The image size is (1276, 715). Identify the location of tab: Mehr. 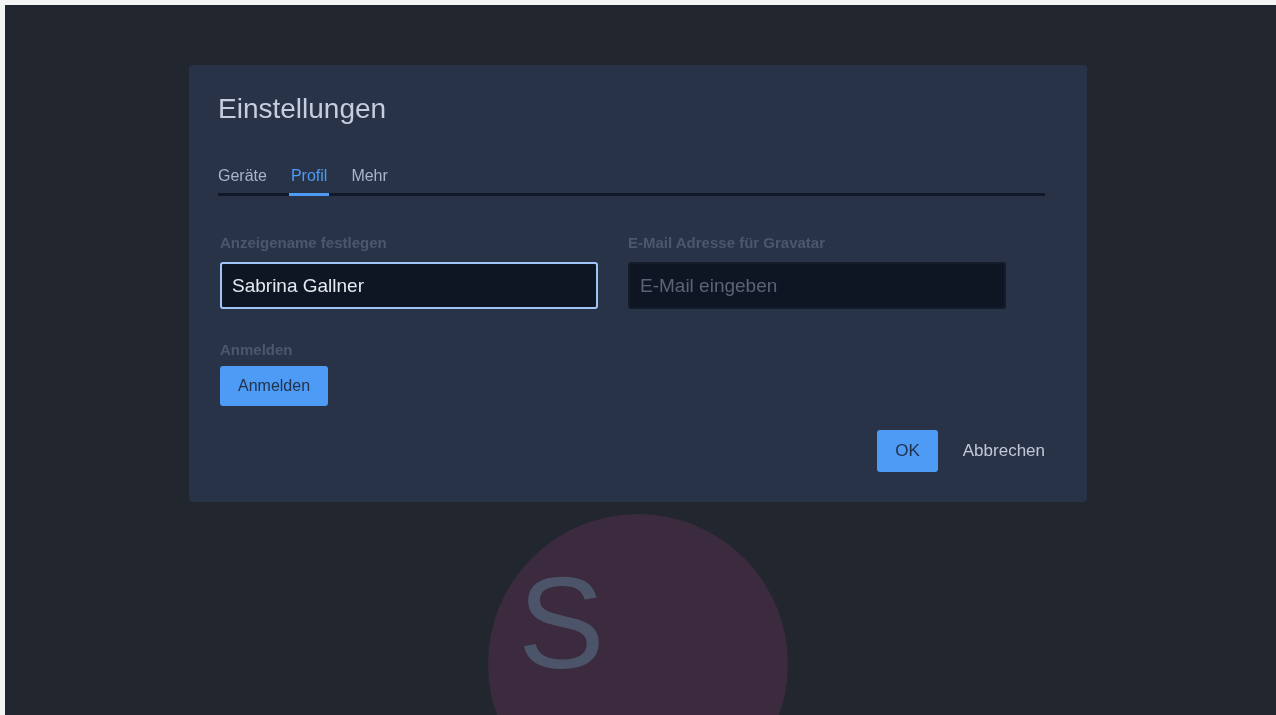
(369, 179).